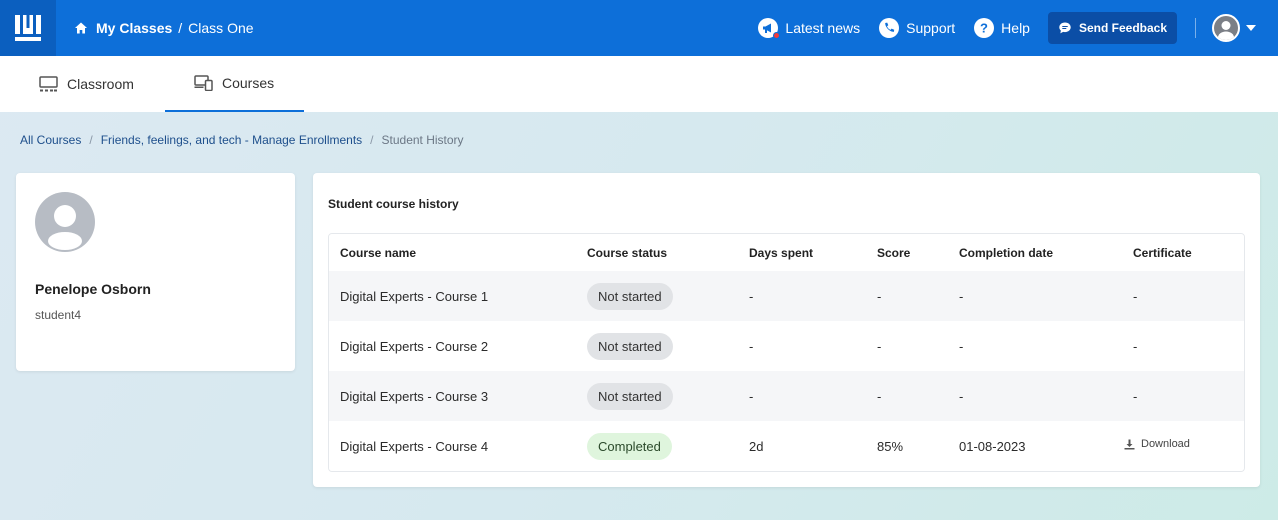 This screenshot has height=520, width=1278. Describe the element at coordinates (50, 140) in the screenshot. I see `breadcrumb-all-courses: All Courses` at that location.